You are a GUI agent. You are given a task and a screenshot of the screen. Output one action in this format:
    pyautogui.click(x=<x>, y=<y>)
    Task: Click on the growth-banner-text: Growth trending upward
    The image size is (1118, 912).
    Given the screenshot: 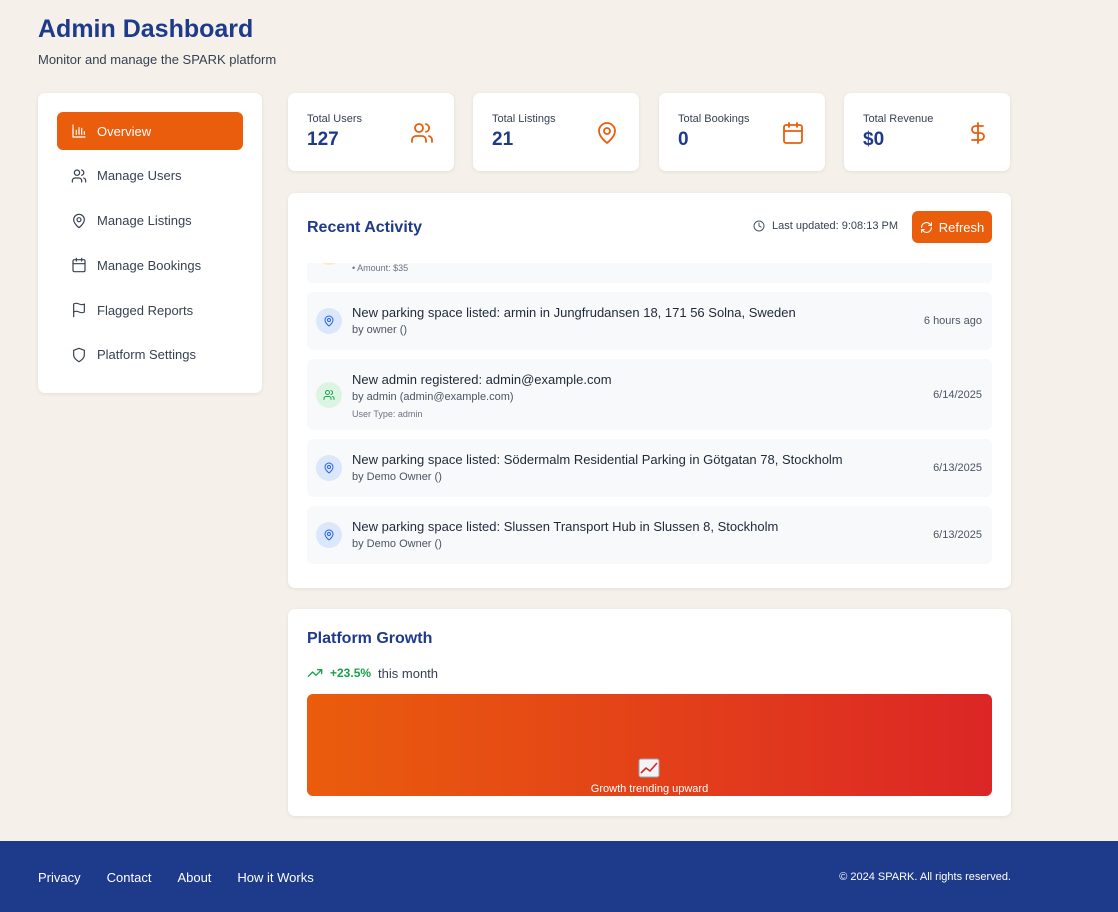 What is the action you would take?
    pyautogui.click(x=649, y=789)
    